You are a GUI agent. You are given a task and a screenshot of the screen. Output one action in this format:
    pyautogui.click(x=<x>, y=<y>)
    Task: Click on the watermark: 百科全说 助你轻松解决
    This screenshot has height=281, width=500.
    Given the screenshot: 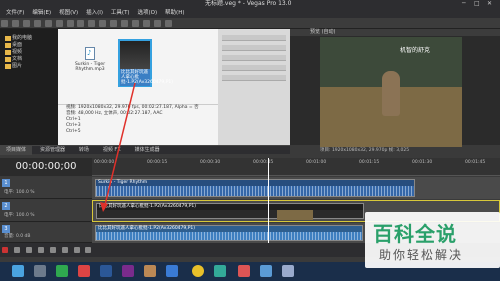 What is the action you would take?
    pyautogui.click(x=432, y=240)
    